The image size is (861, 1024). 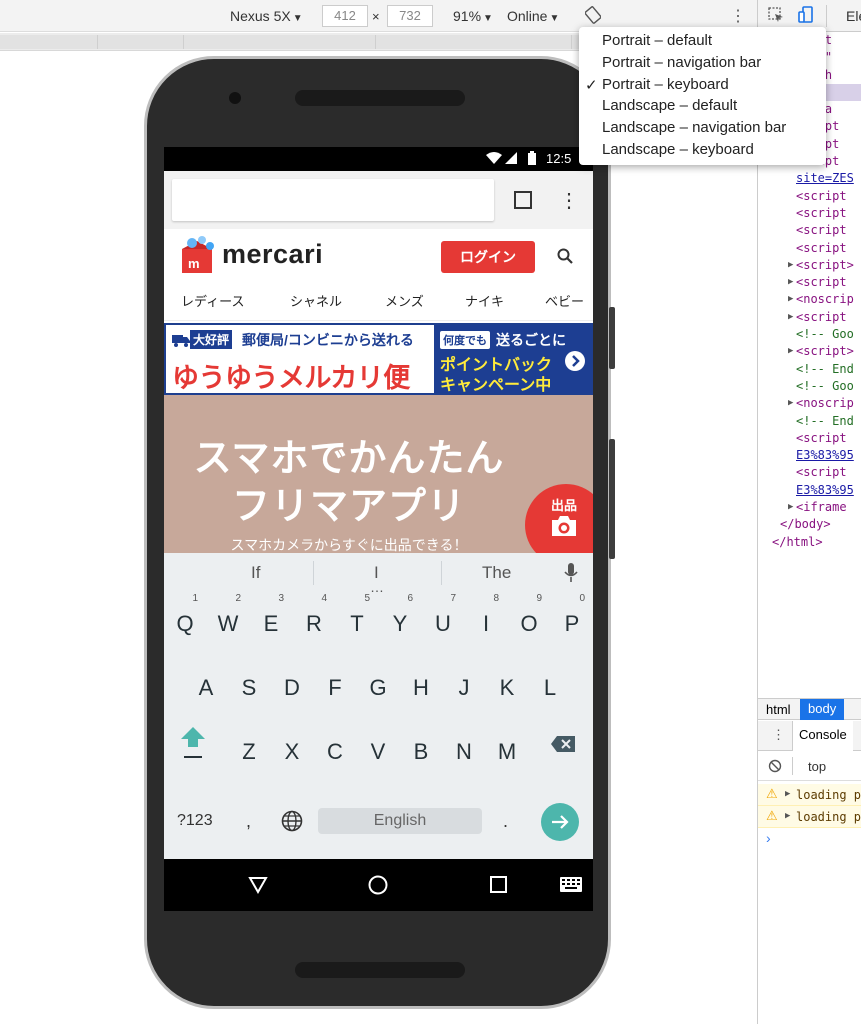 I want to click on category-item: ナイキ, so click(x=484, y=300).